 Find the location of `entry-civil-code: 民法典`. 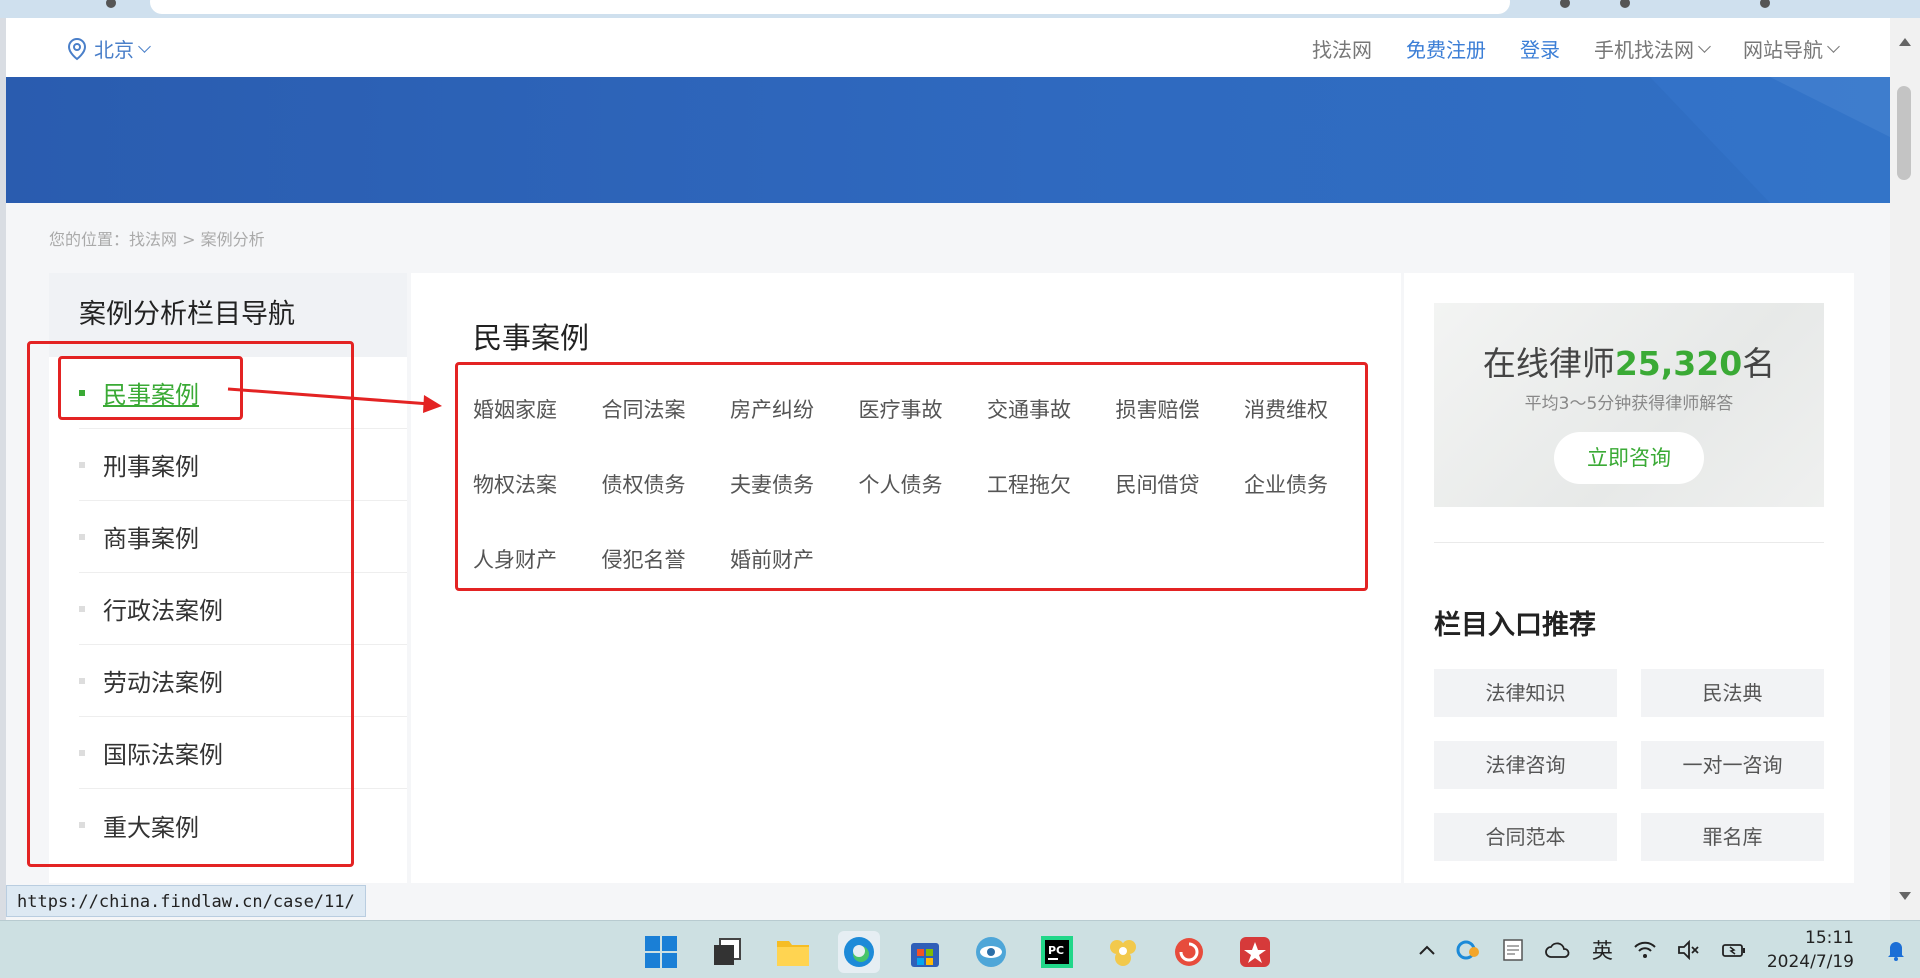

entry-civil-code: 民法典 is located at coordinates (1732, 693).